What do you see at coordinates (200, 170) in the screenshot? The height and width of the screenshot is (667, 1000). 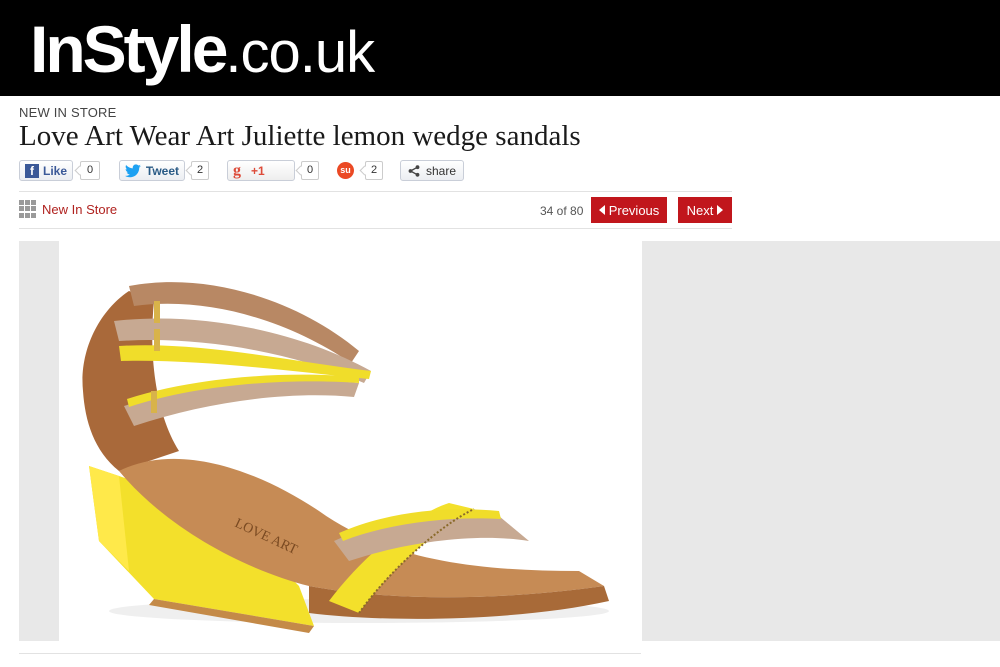 I see `tweet-count: 2` at bounding box center [200, 170].